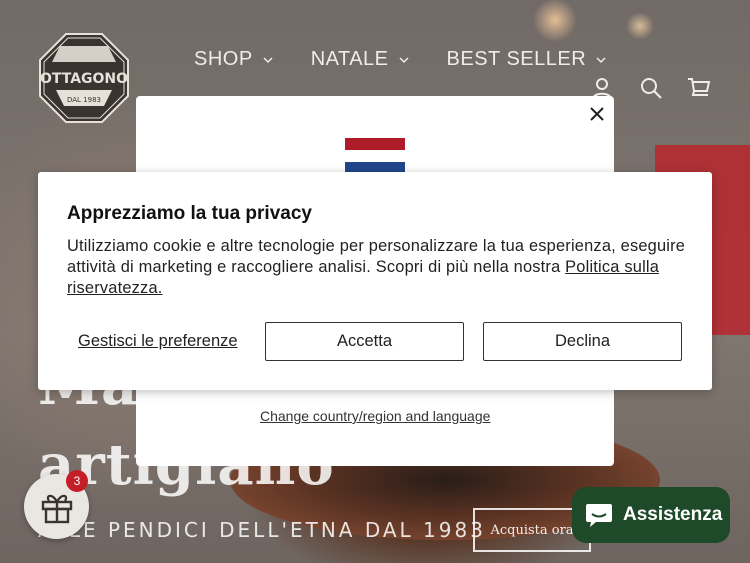  Describe the element at coordinates (375, 144) in the screenshot. I see `flag-stripe-red` at that location.